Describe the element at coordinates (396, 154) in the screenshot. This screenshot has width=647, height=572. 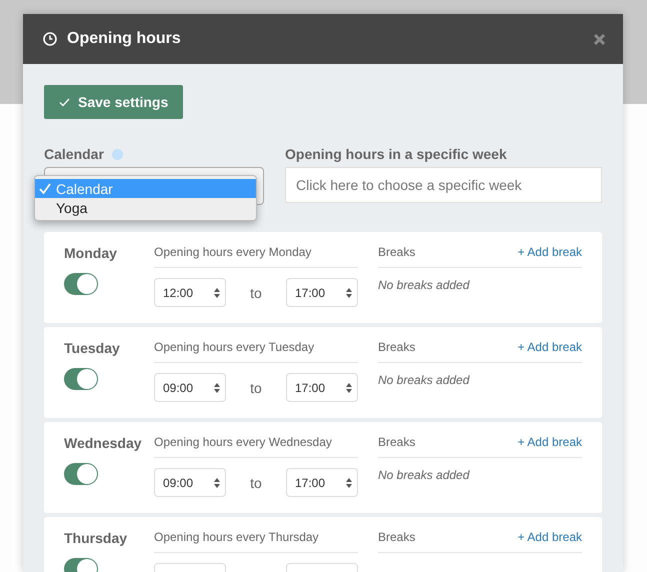
I see `week-label: Opening hours in a specific week` at that location.